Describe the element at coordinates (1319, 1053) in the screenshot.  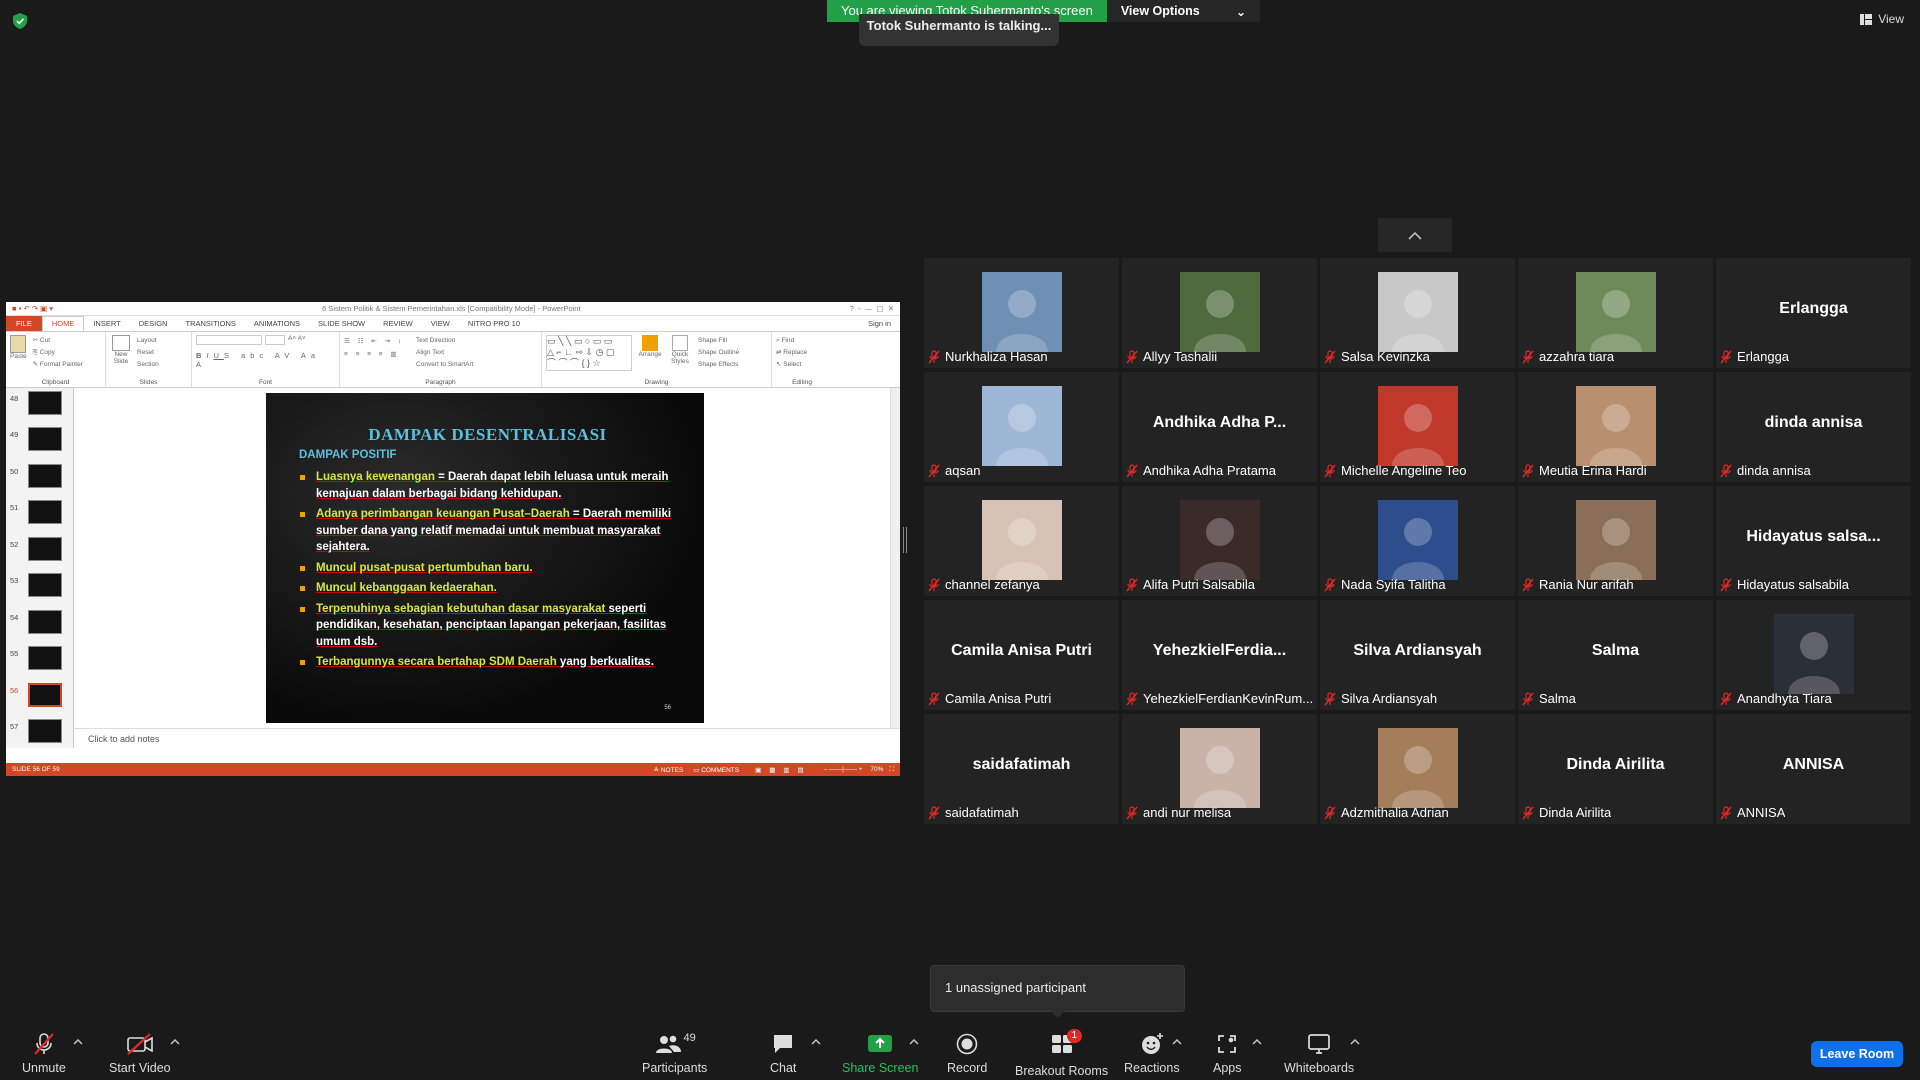
I see `whiteboards-button: Whiteboards` at that location.